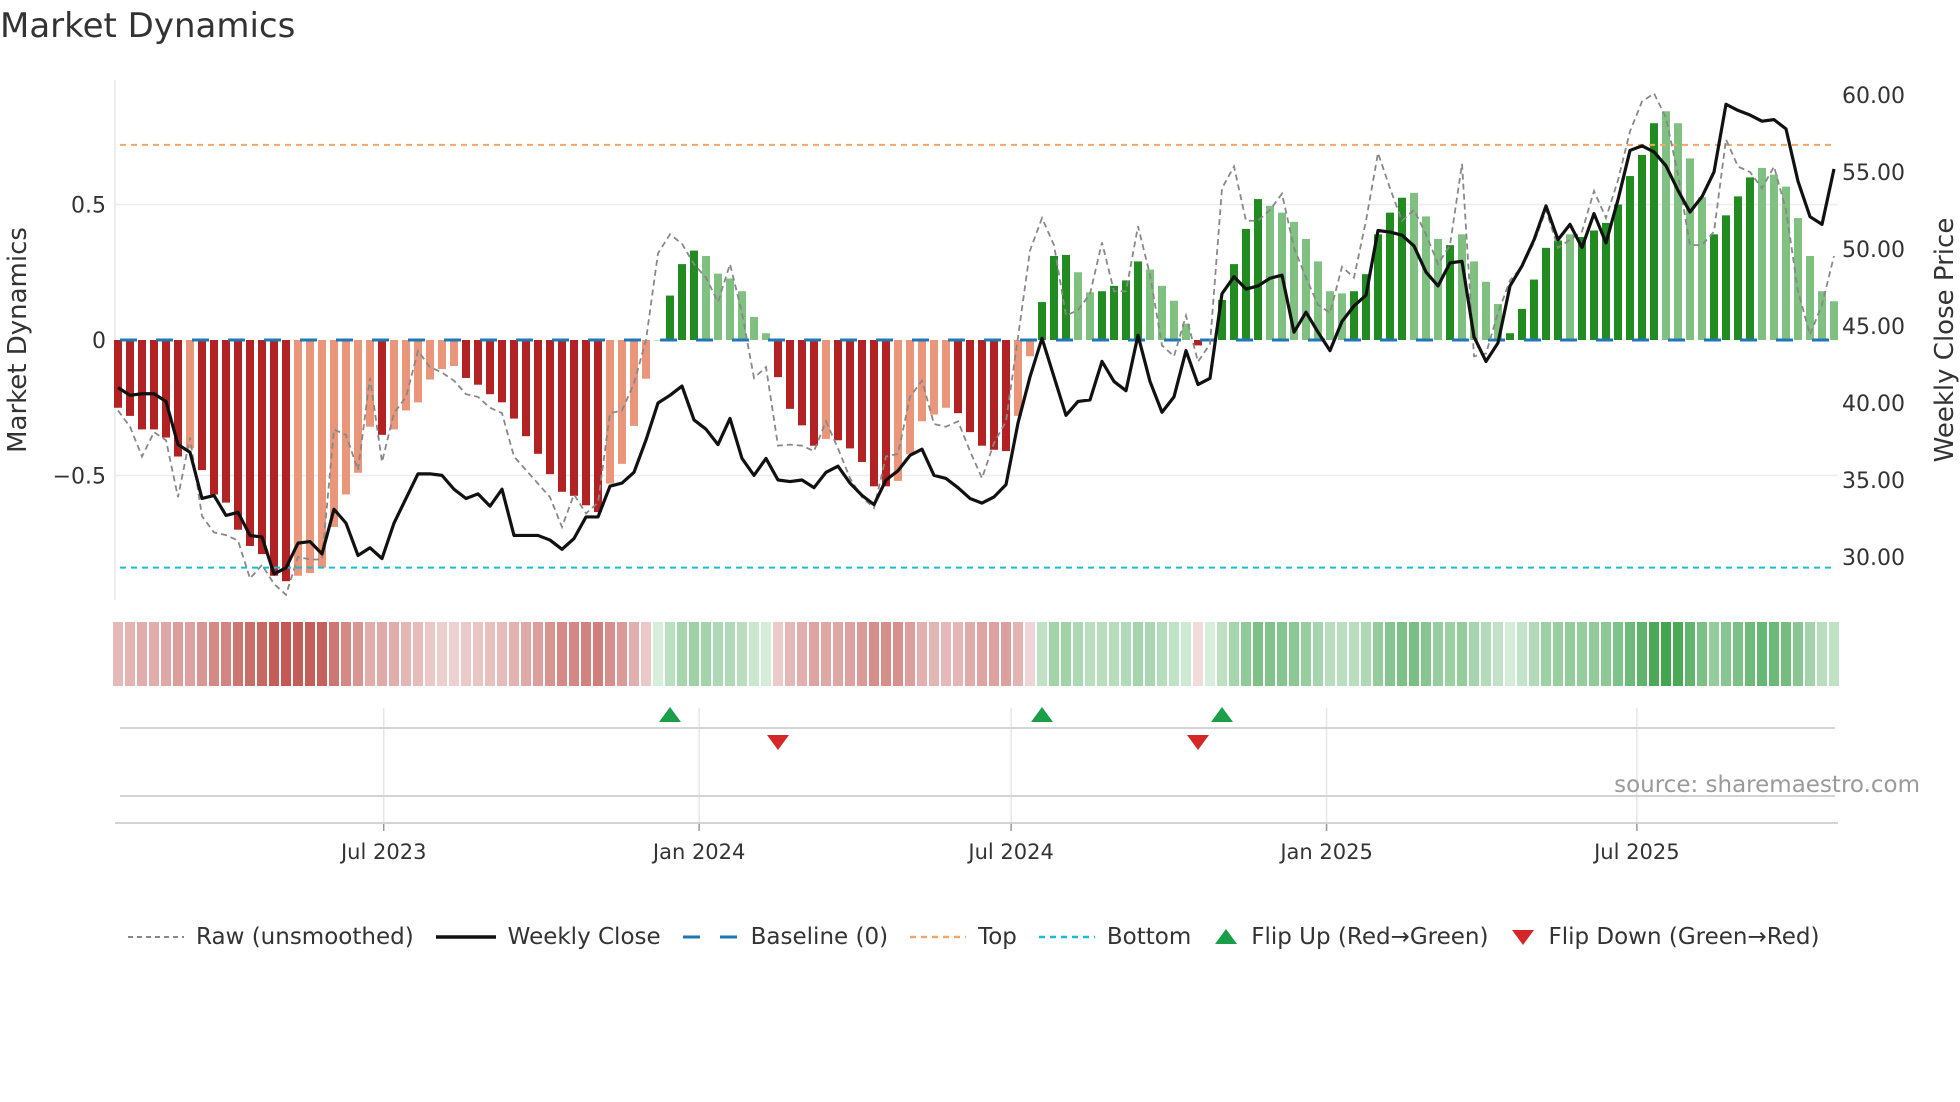 This screenshot has height=1102, width=1960. What do you see at coordinates (382, 852) in the screenshot?
I see `x-tick-label: Jul 2023` at bounding box center [382, 852].